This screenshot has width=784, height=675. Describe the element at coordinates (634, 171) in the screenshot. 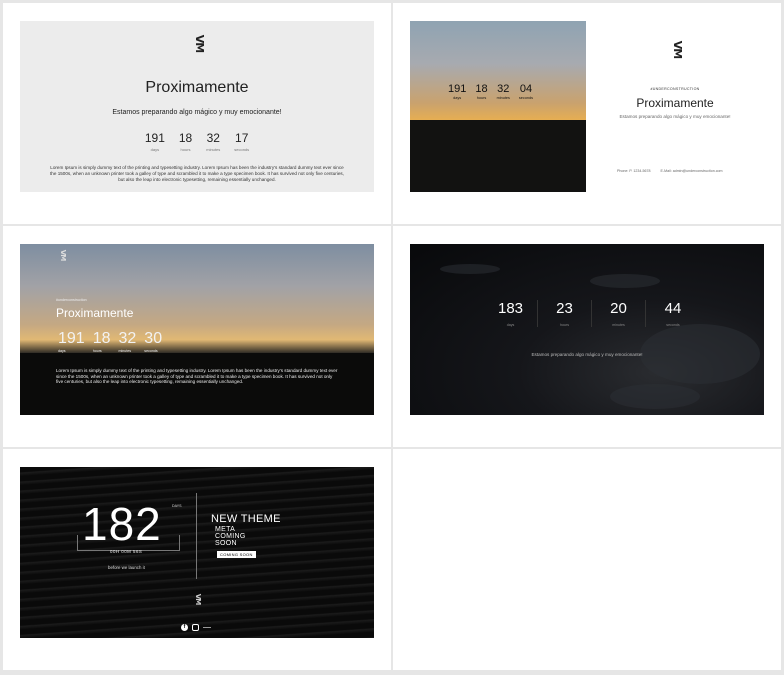

I see `phone-text: Phone: P. 1234-5678` at that location.